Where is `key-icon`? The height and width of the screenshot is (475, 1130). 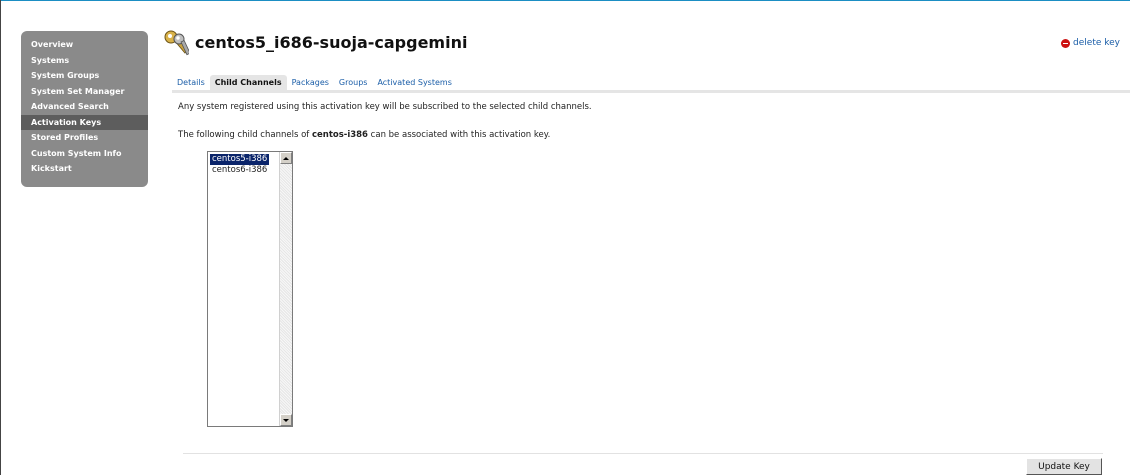
key-icon is located at coordinates (176, 43).